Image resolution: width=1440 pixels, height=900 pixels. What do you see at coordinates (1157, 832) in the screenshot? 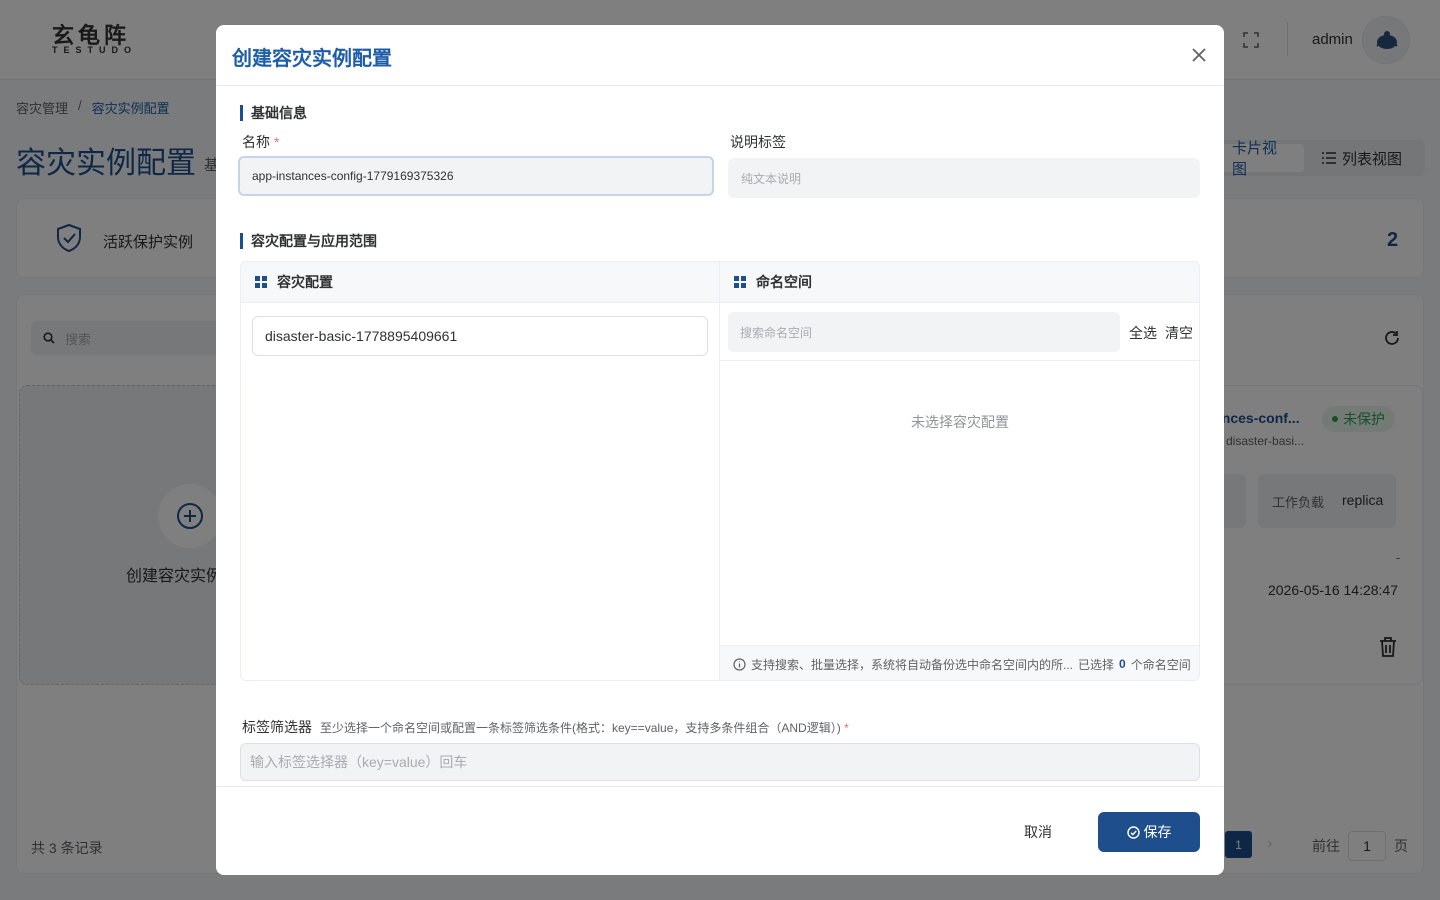
I see `save-label: 保存` at bounding box center [1157, 832].